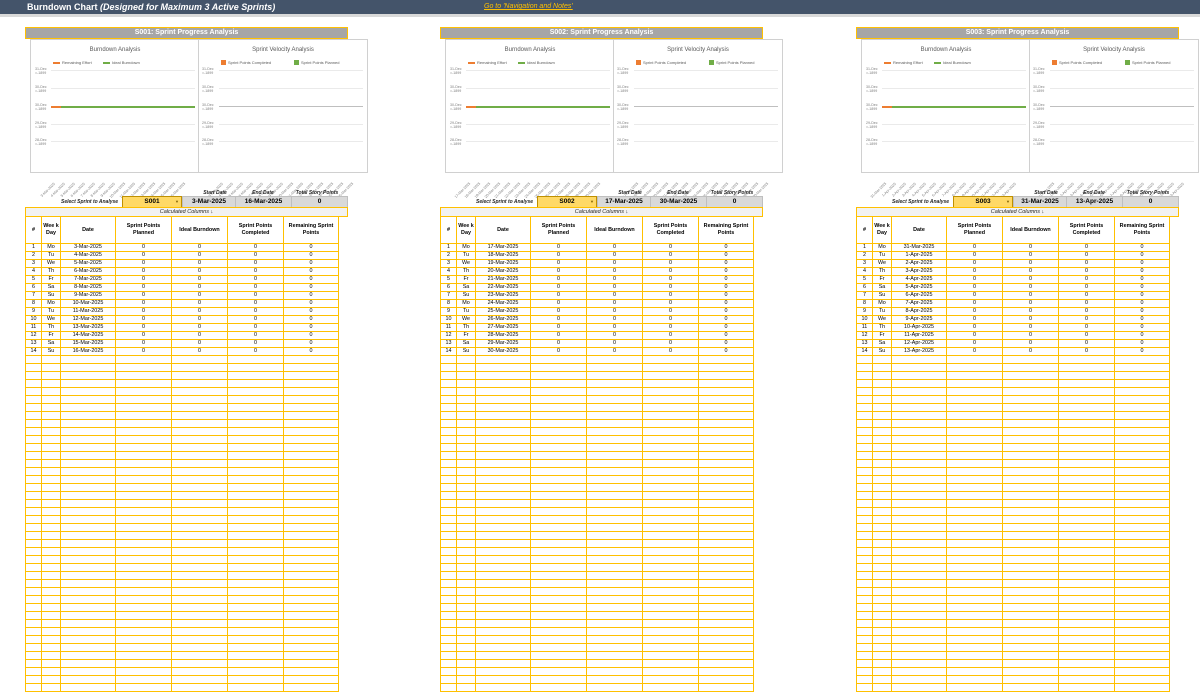 The height and width of the screenshot is (692, 1200). Describe the element at coordinates (919, 255) in the screenshot. I see `table-cell: 1-Apr-2025` at that location.